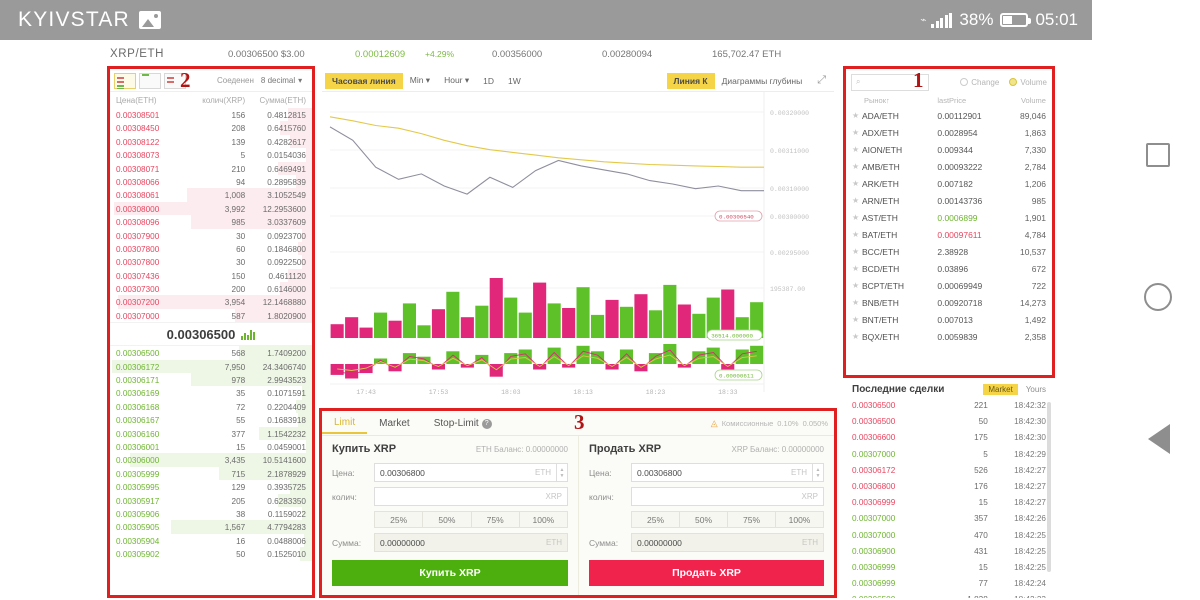 The width and height of the screenshot is (1200, 600). I want to click on help-icon: ?, so click(486, 424).